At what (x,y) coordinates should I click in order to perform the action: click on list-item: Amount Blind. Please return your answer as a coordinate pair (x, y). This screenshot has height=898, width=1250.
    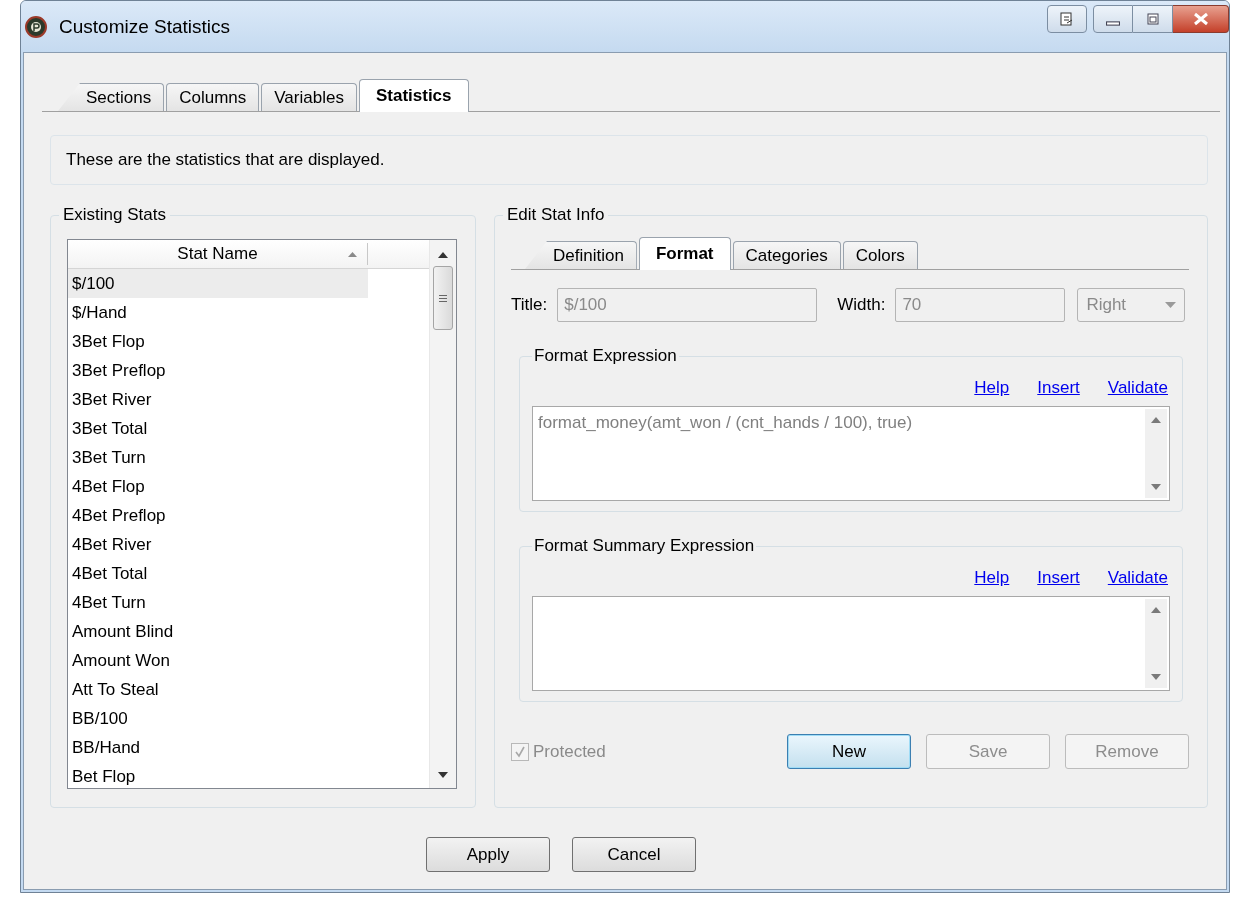
    Looking at the image, I should click on (218, 631).